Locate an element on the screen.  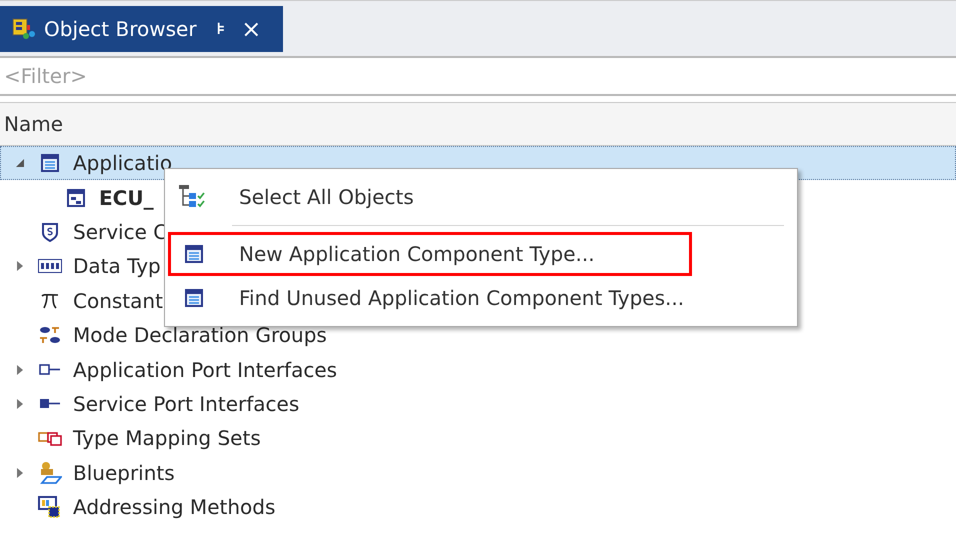
tree-item-label: Type Mapping Sets is located at coordinates (167, 438).